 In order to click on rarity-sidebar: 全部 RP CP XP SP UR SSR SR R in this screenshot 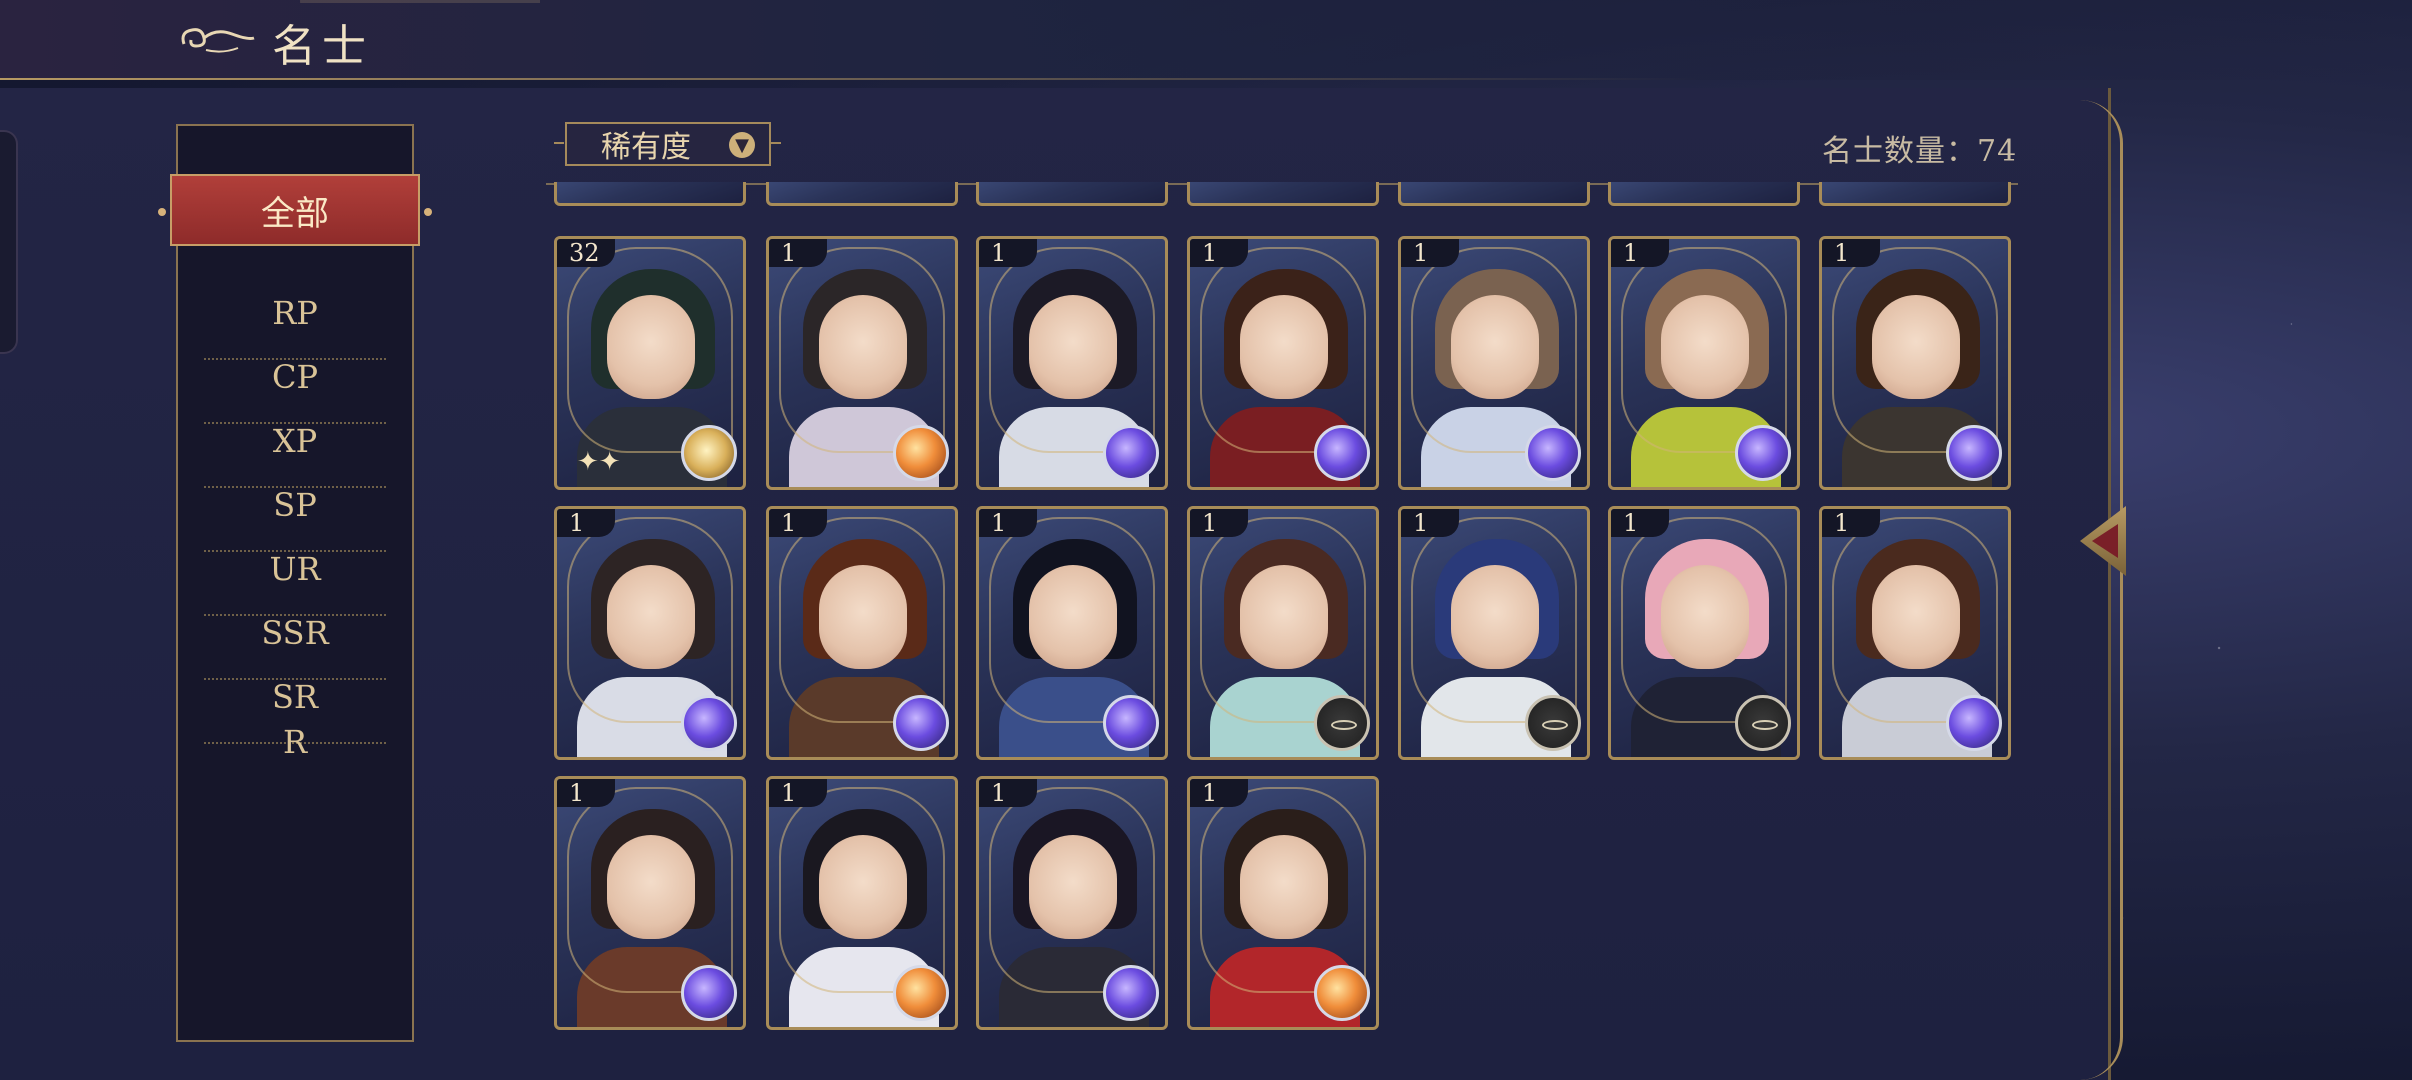, I will do `click(295, 583)`.